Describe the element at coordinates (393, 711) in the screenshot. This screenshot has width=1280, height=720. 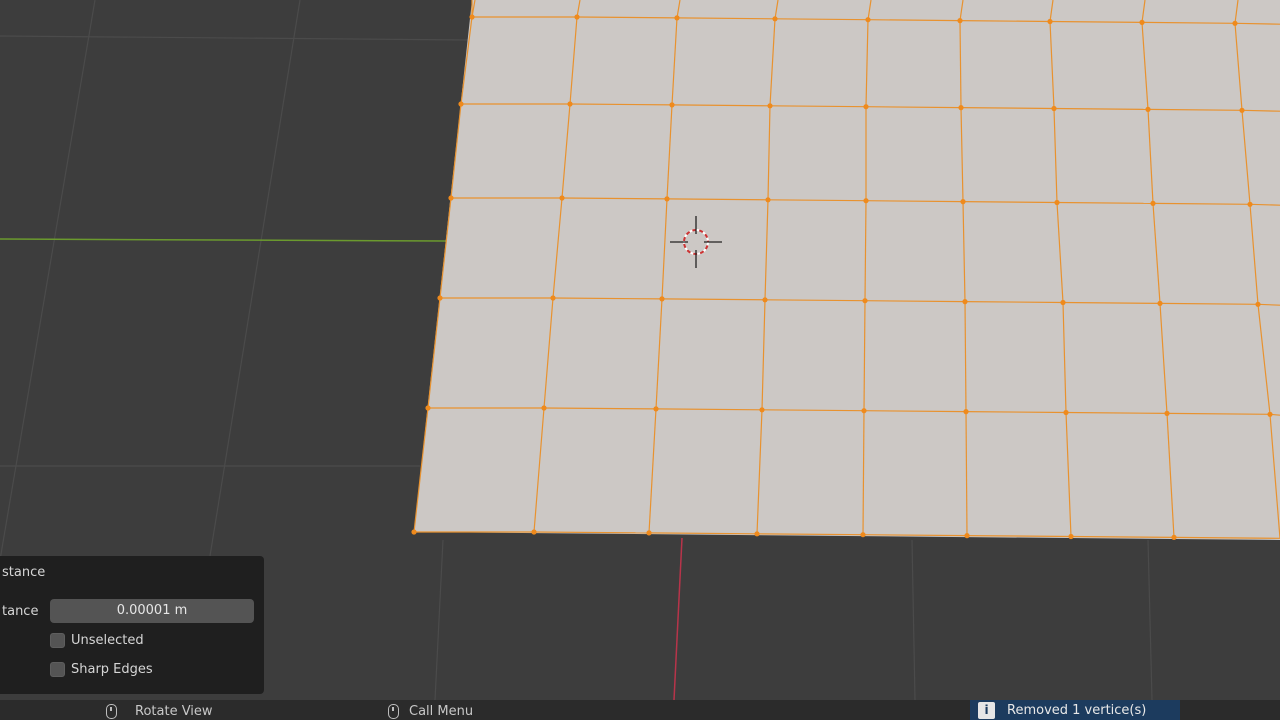
I see `mouse-right-icon` at that location.